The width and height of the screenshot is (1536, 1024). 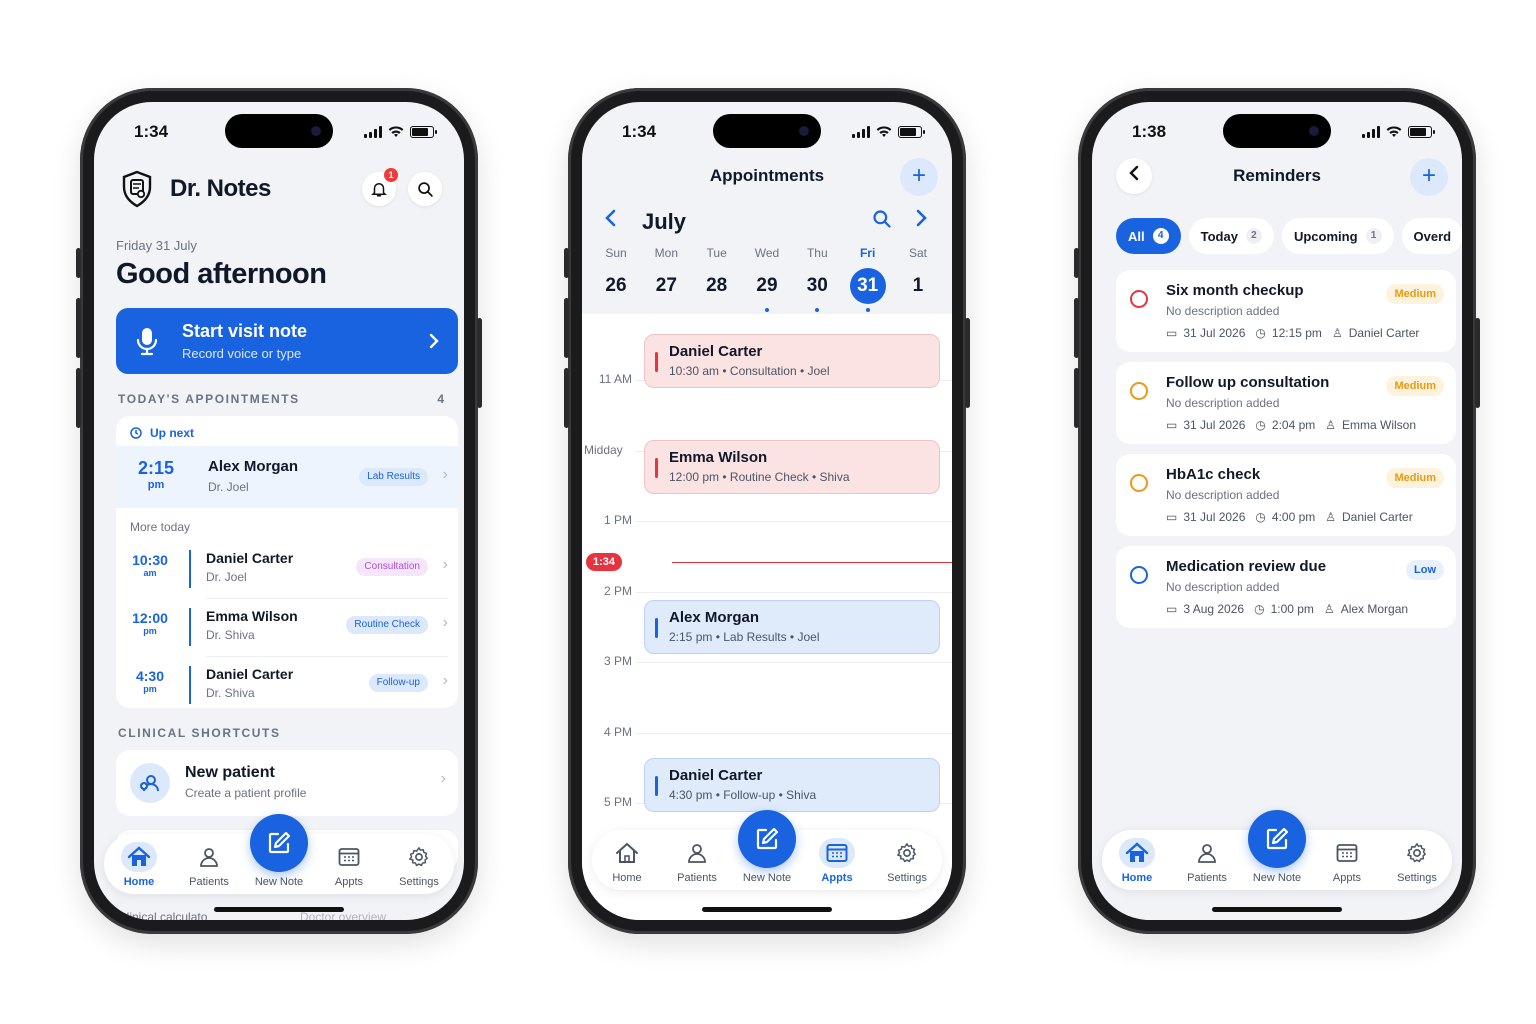 I want to click on calendar-search-button, so click(x=882, y=222).